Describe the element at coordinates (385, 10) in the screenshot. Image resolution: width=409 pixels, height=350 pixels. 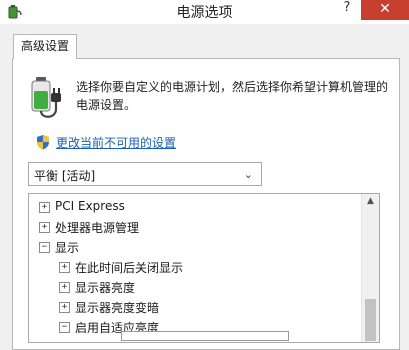
I see `close-button: ✕` at that location.